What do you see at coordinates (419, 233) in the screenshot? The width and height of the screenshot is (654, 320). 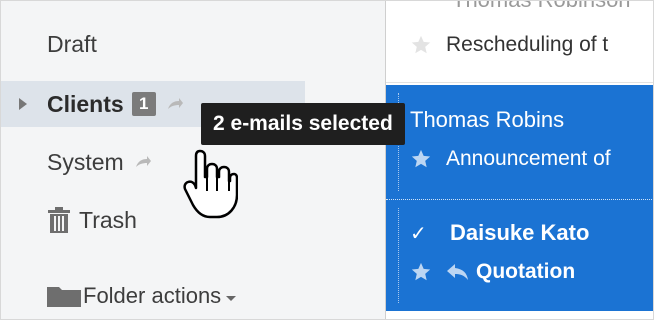 I see `check-icon: ✓` at bounding box center [419, 233].